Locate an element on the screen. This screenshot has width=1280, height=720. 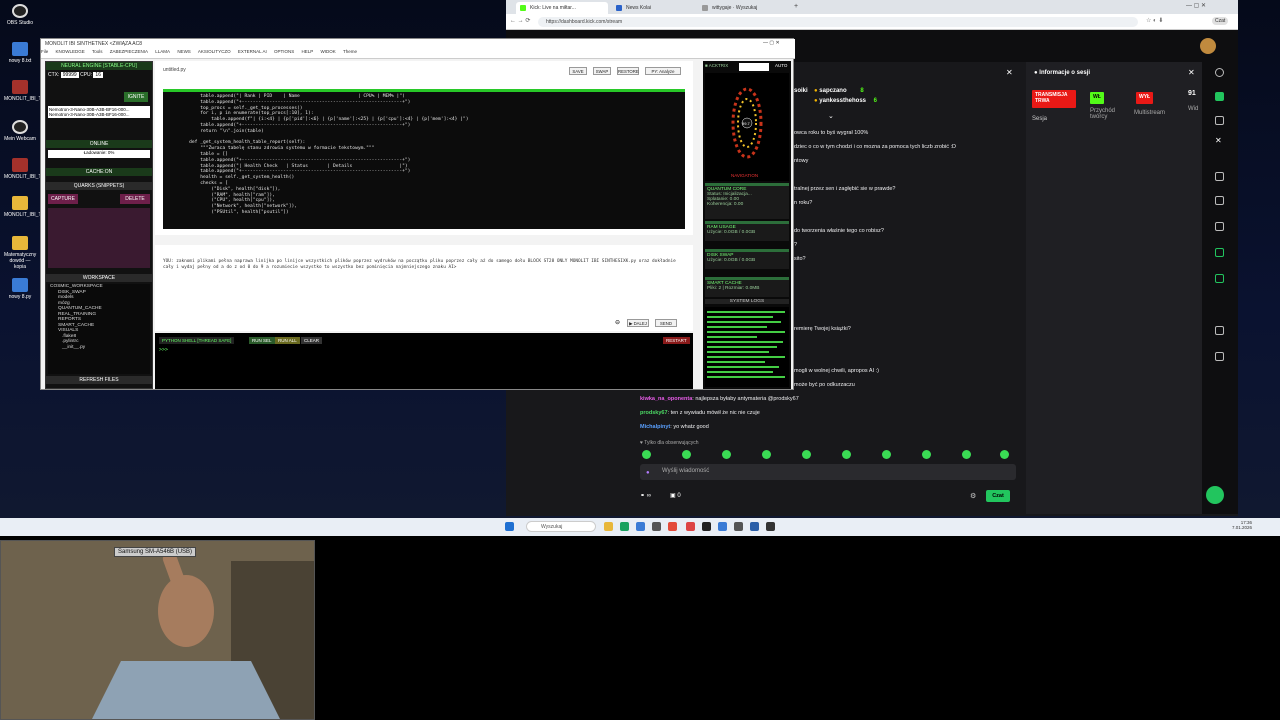
menu-item: EXTERNAL AI is located at coordinates (252, 51).